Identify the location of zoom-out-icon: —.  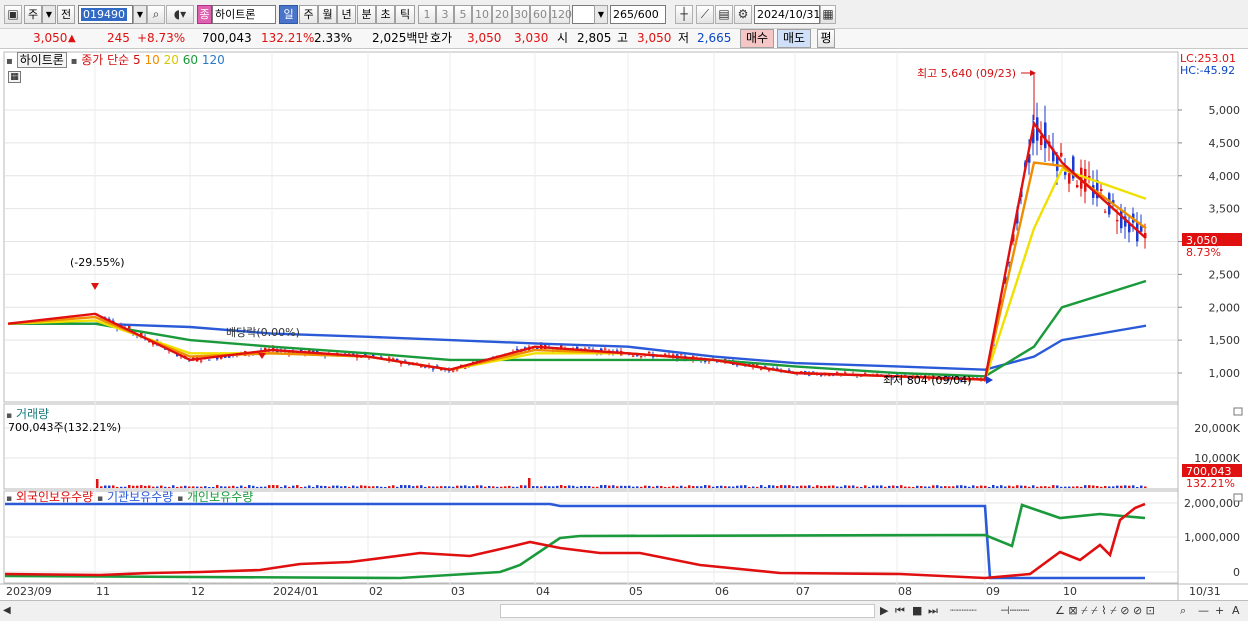
(1203, 611).